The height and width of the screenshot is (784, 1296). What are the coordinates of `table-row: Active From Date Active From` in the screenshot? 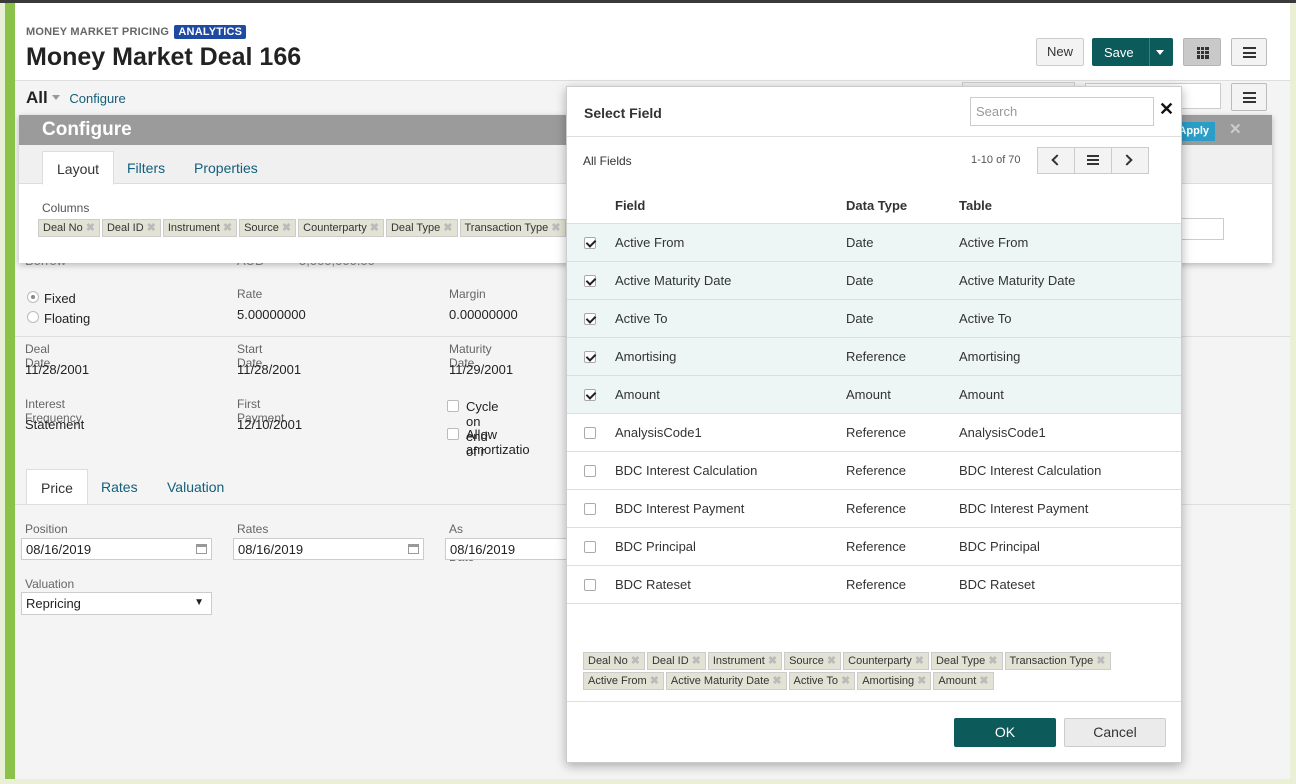 It's located at (874, 242).